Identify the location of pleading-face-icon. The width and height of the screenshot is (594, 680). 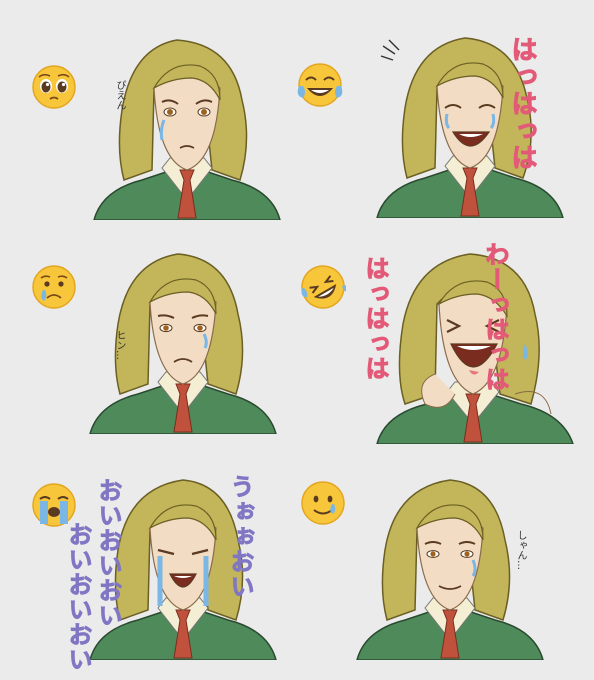
(54, 87).